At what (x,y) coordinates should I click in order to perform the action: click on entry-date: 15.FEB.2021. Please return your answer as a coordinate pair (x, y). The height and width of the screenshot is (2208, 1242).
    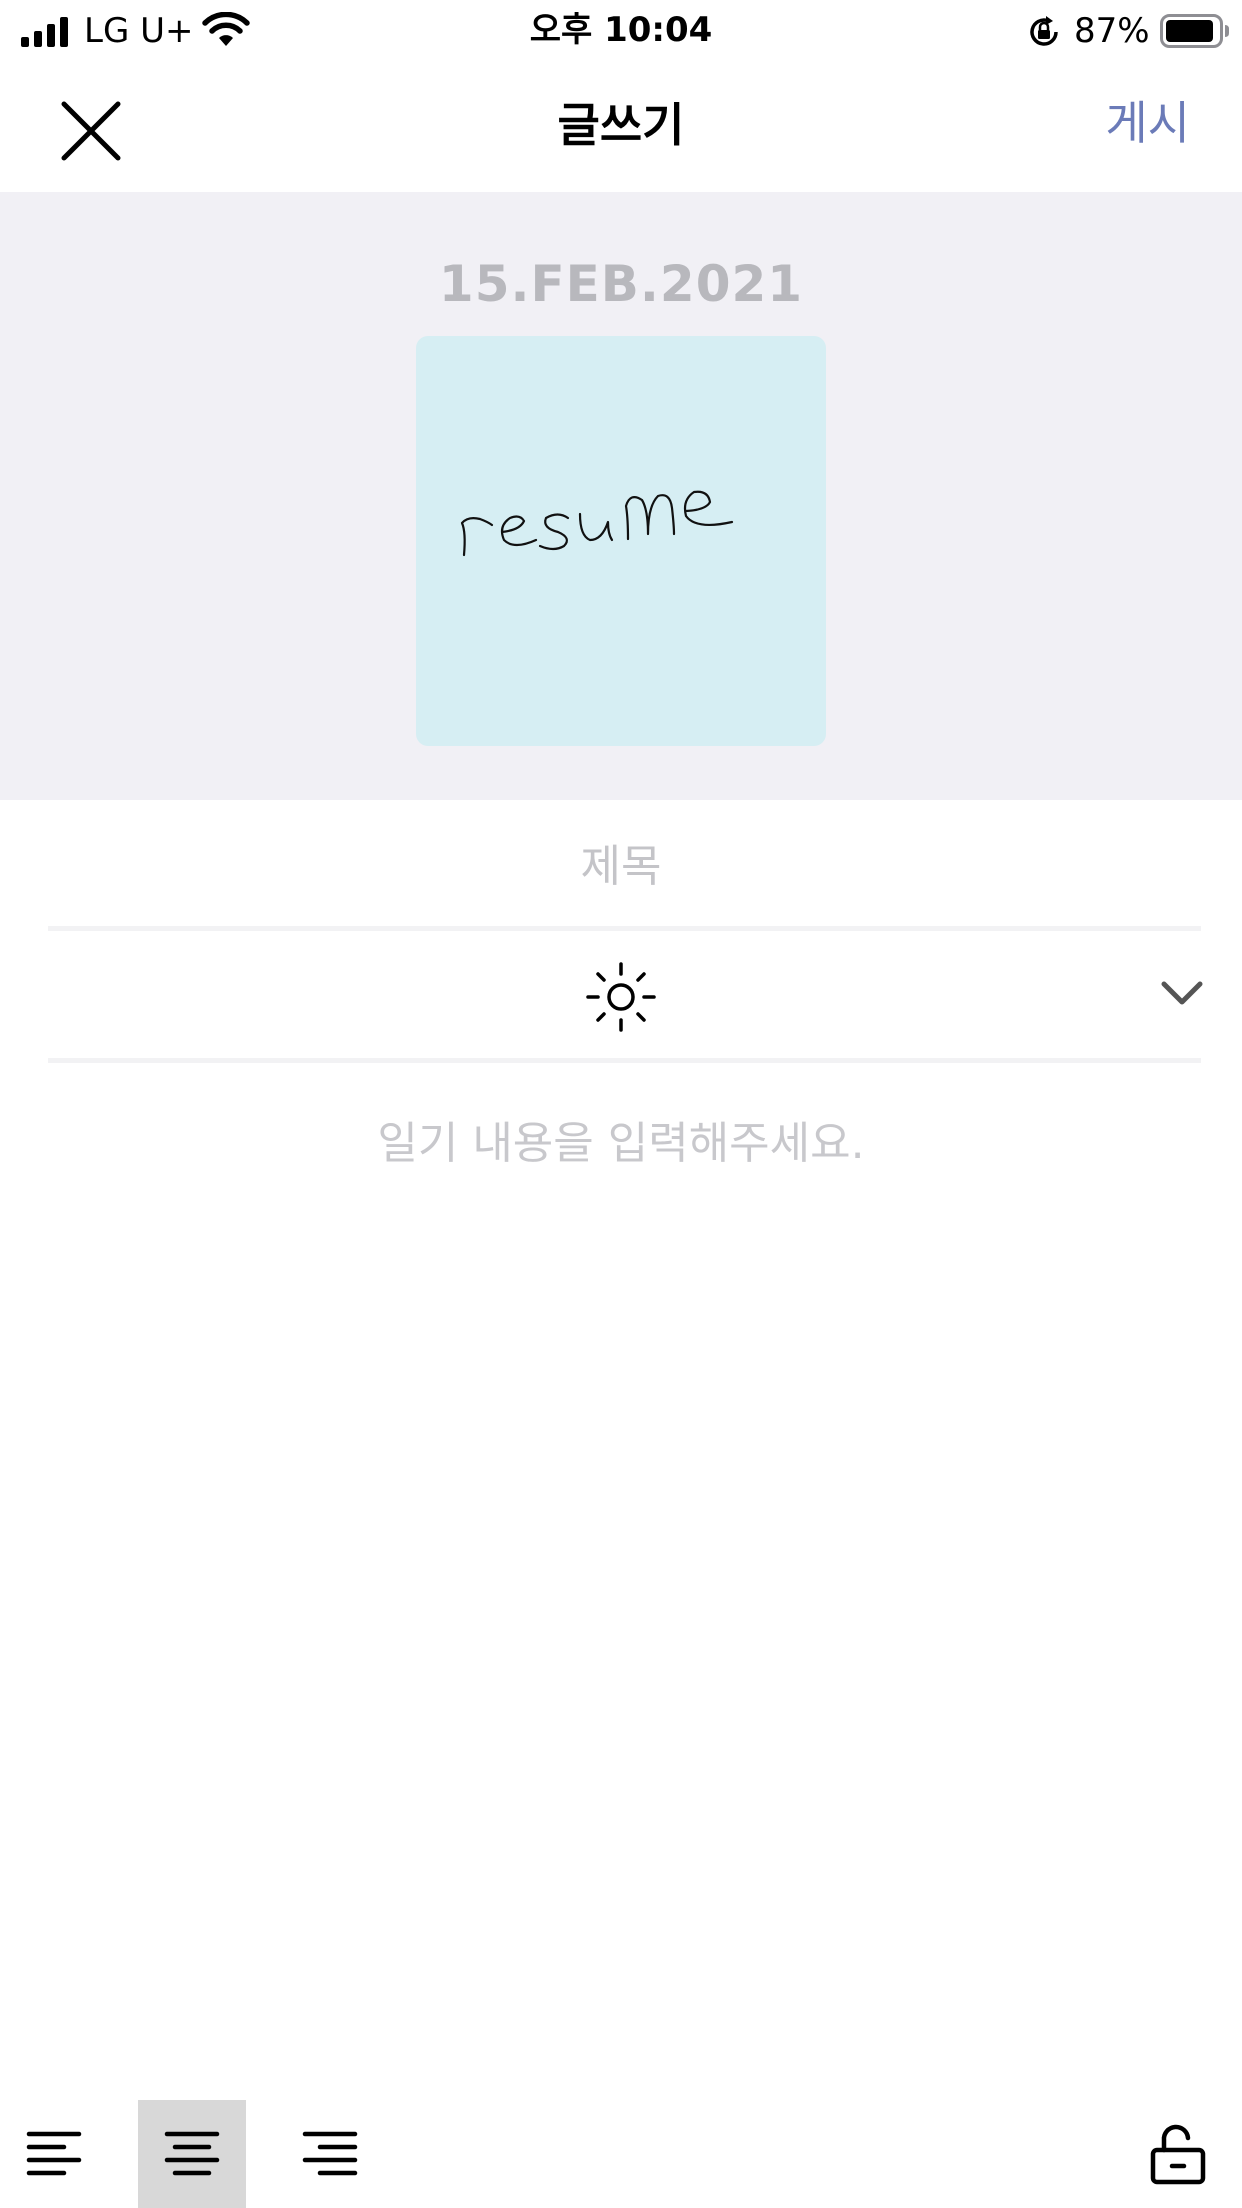
    Looking at the image, I should click on (621, 284).